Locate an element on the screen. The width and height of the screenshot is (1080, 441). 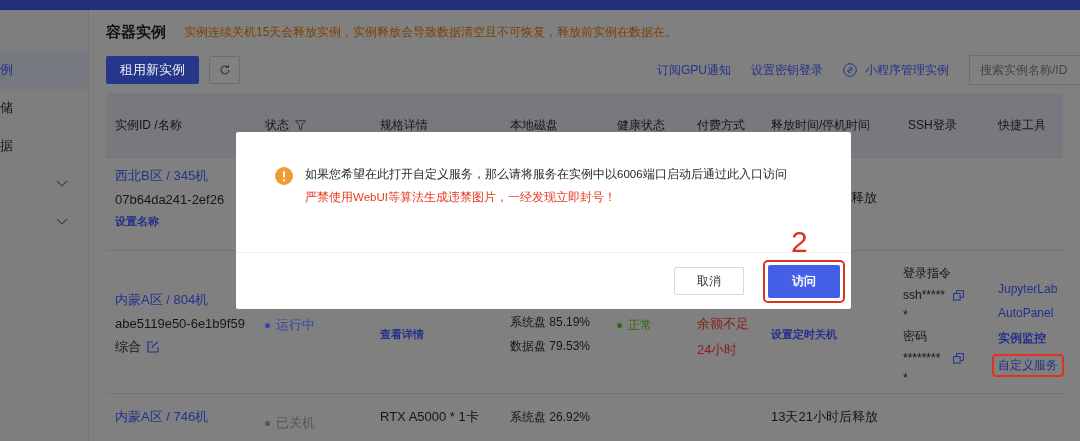
edit-icon is located at coordinates (153, 347).